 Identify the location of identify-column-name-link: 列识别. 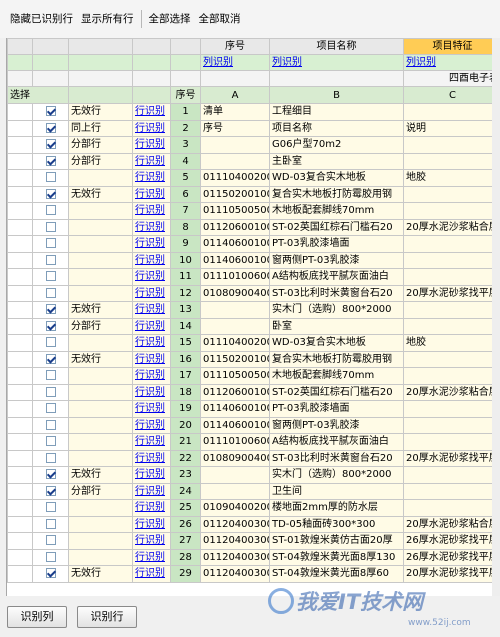
(287, 62).